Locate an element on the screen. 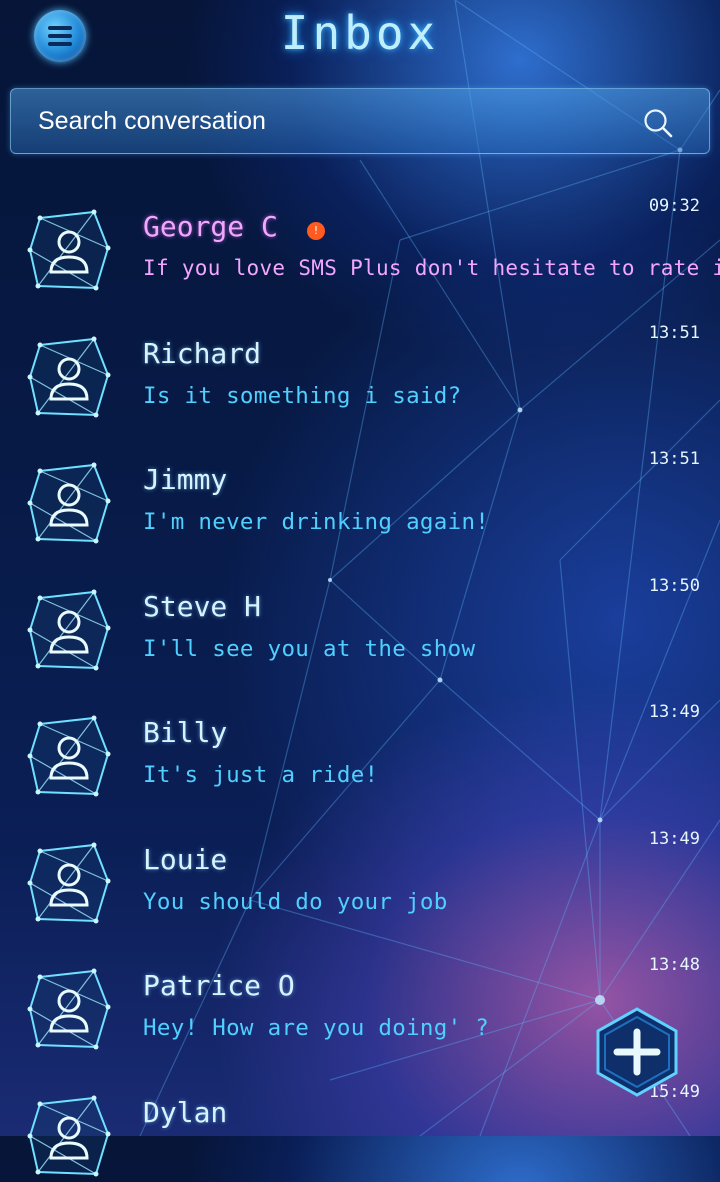  search-bar: Search conversation is located at coordinates (360, 121).